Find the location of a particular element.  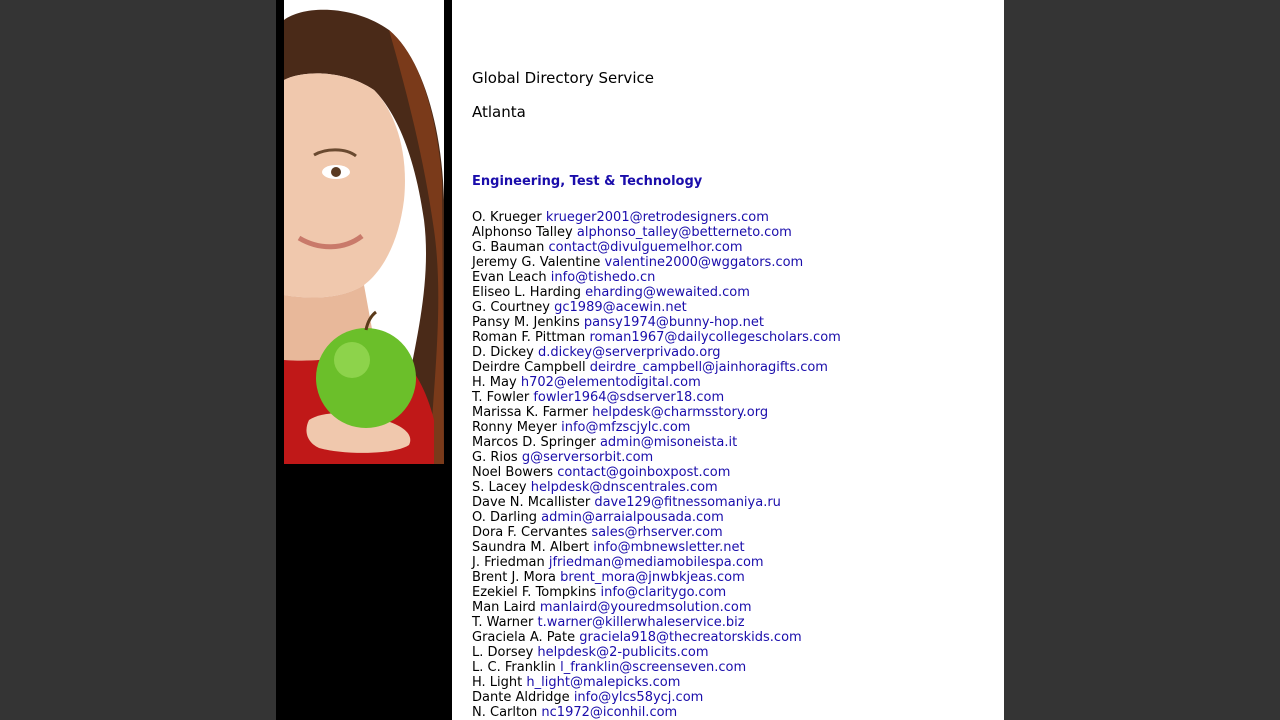

contact-email-link: deirdre_campbell@jainhoragifts.com is located at coordinates (709, 367).